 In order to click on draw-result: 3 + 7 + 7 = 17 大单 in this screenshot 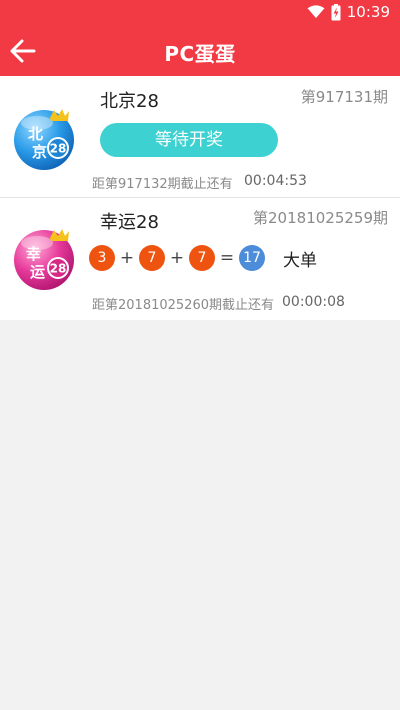, I will do `click(203, 258)`.